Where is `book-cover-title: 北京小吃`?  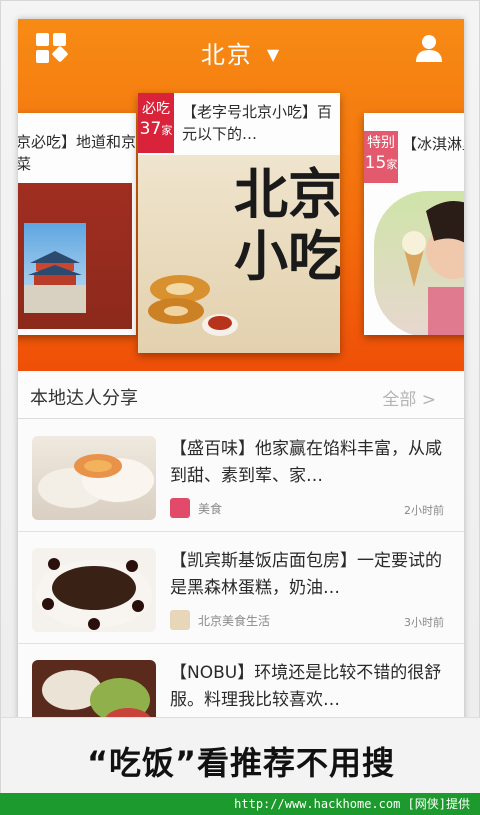 book-cover-title: 北京小吃 is located at coordinates (287, 225).